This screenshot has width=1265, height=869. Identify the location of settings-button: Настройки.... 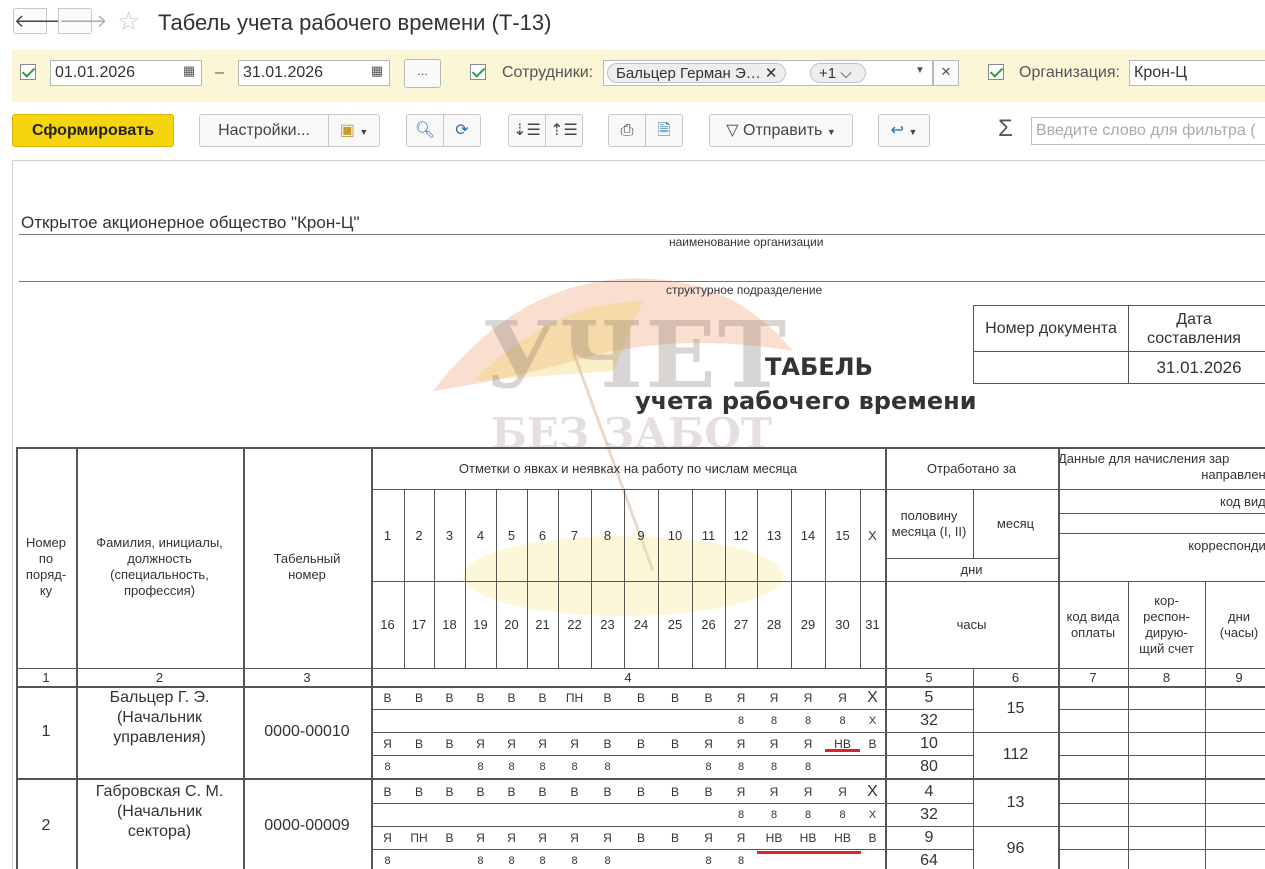
(264, 130).